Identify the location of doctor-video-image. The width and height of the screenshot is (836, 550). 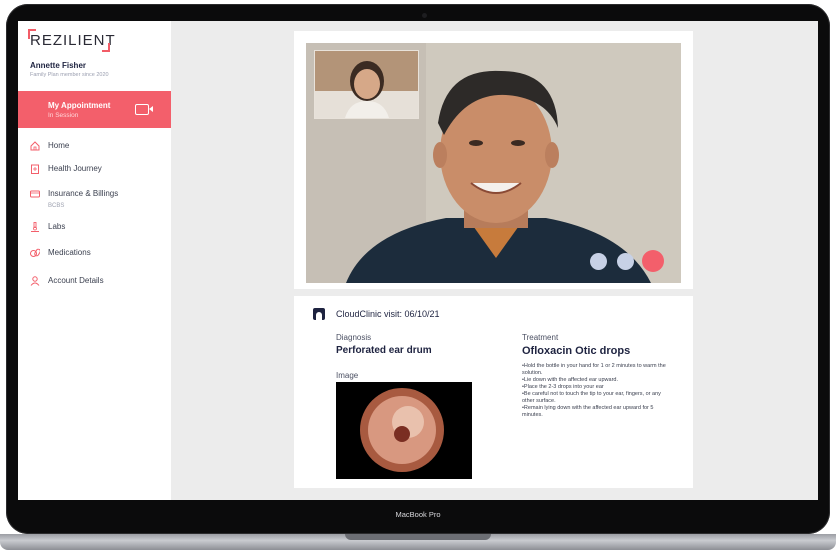
(366, 84).